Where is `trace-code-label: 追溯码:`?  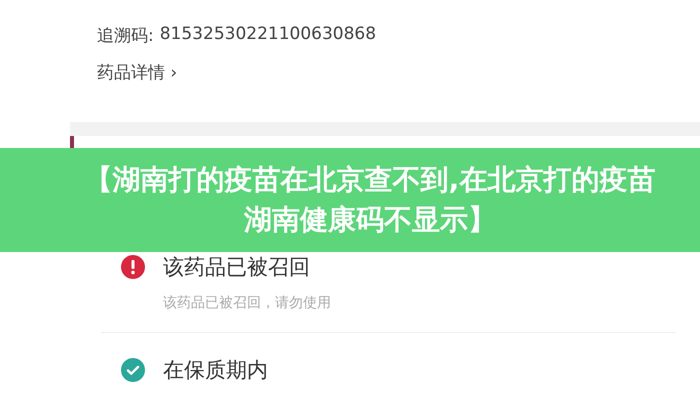 trace-code-label: 追溯码: is located at coordinates (125, 36).